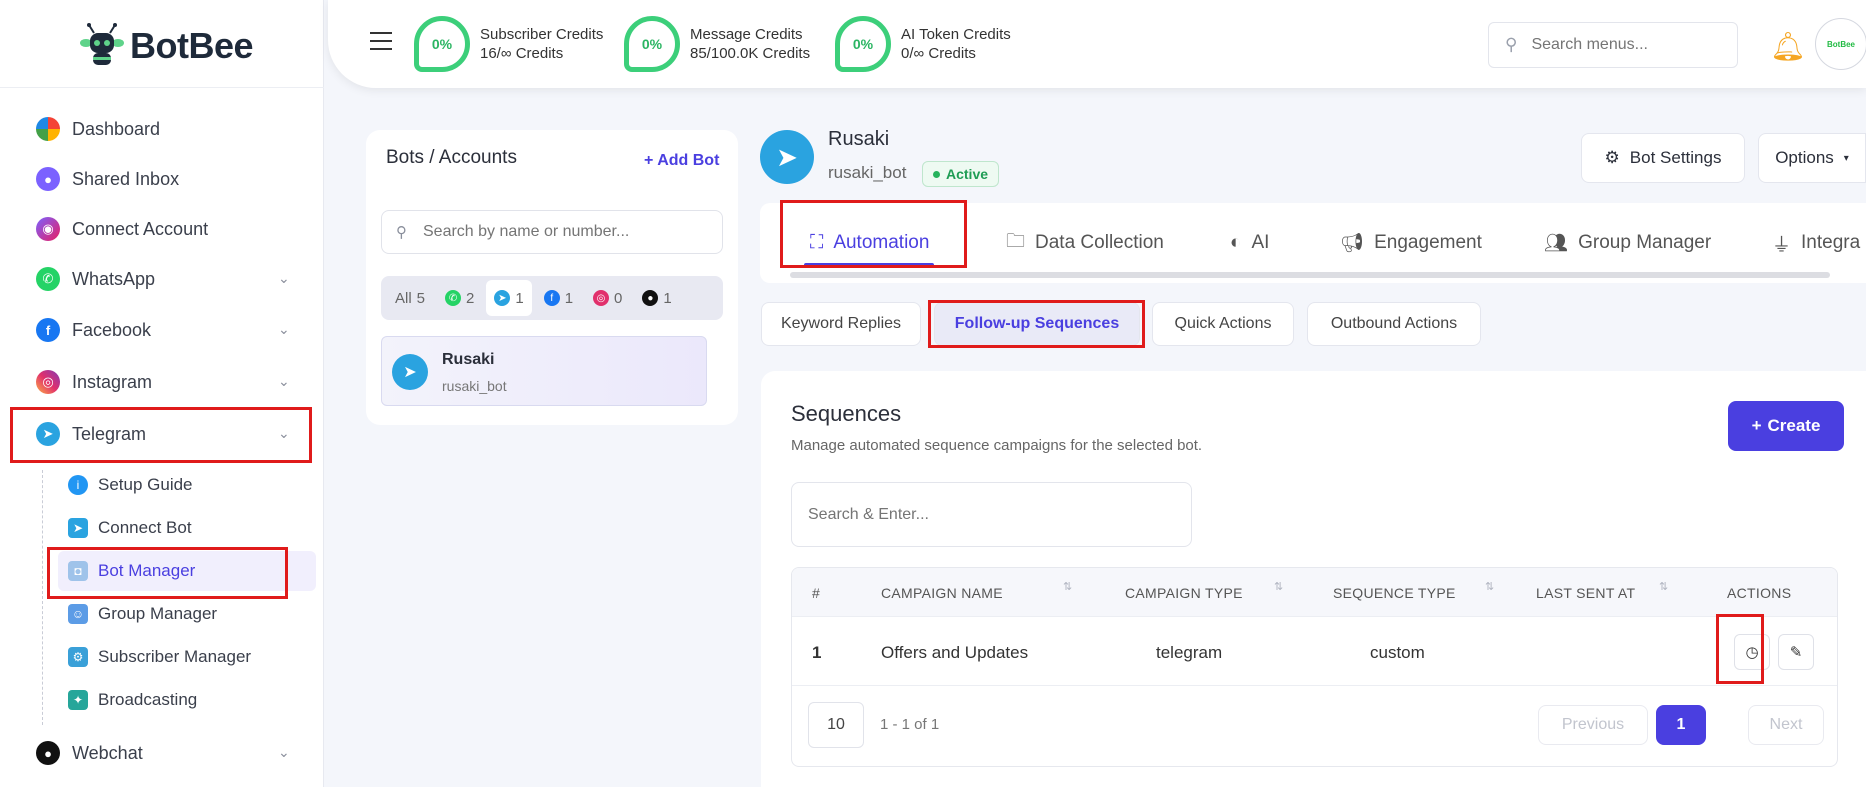  Describe the element at coordinates (1752, 652) in the screenshot. I see `schedule-button: ◷` at that location.